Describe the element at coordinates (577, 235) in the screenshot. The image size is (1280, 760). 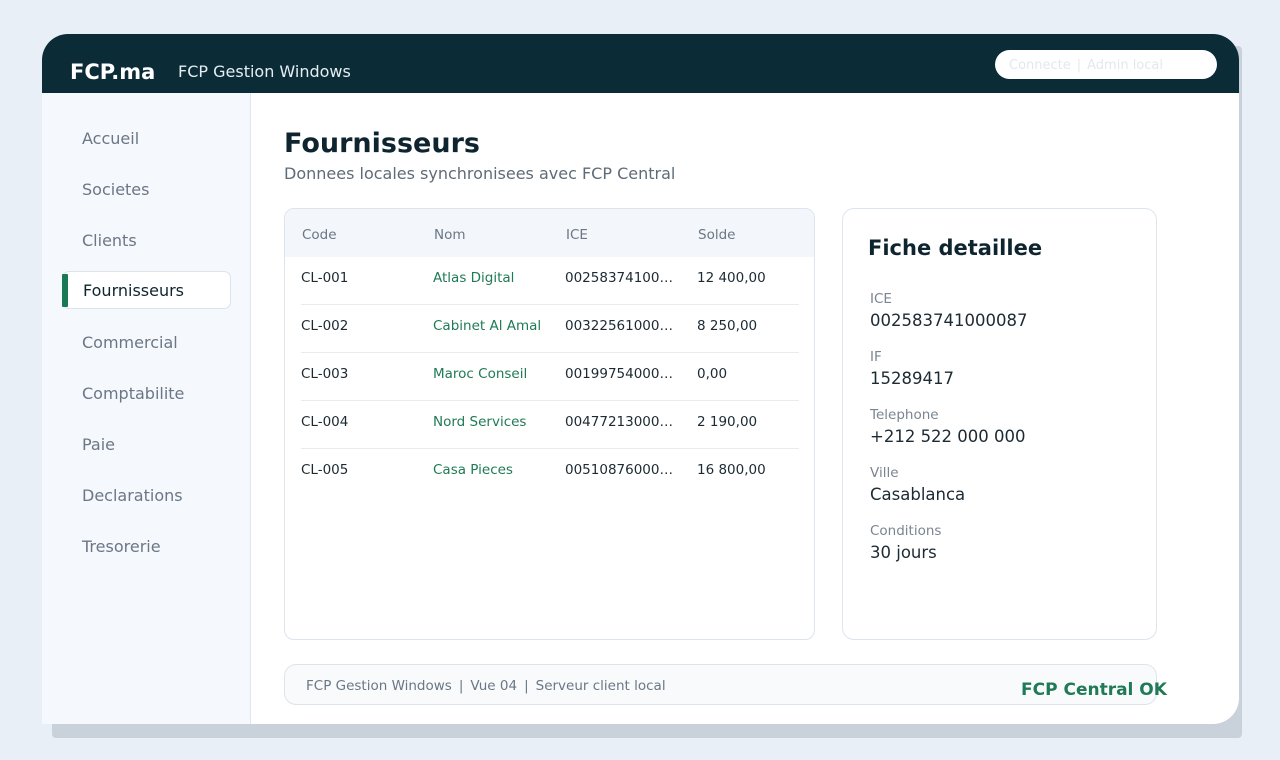
I see `column-header-ice: ICE` at that location.